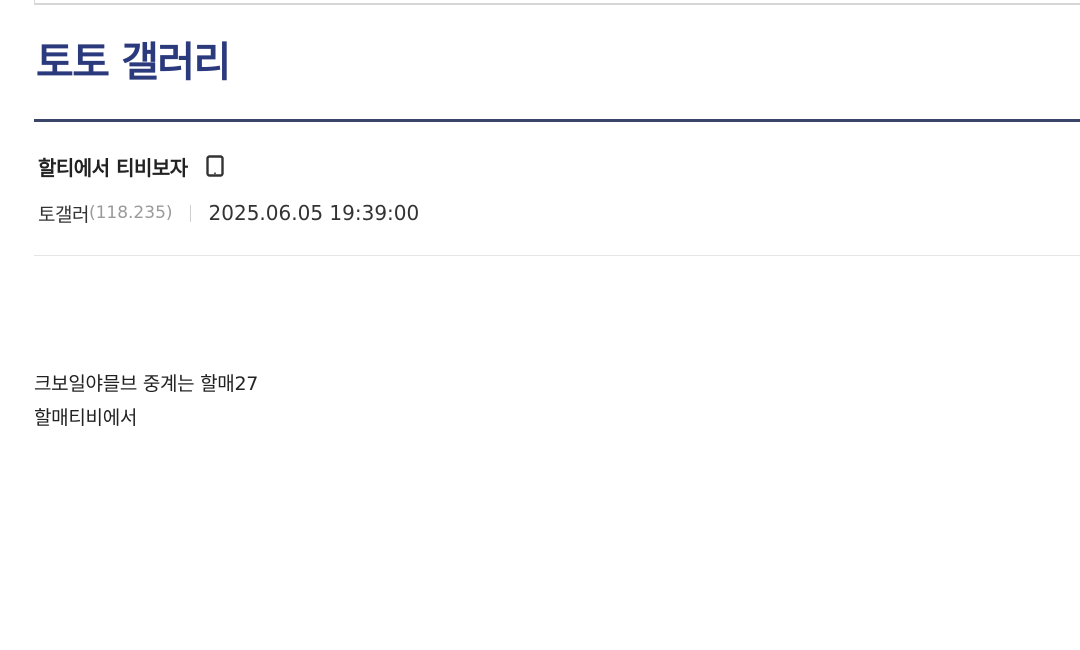 This screenshot has height=650, width=1080. What do you see at coordinates (314, 213) in the screenshot?
I see `post-date: 2025.06.05 19:39:00` at bounding box center [314, 213].